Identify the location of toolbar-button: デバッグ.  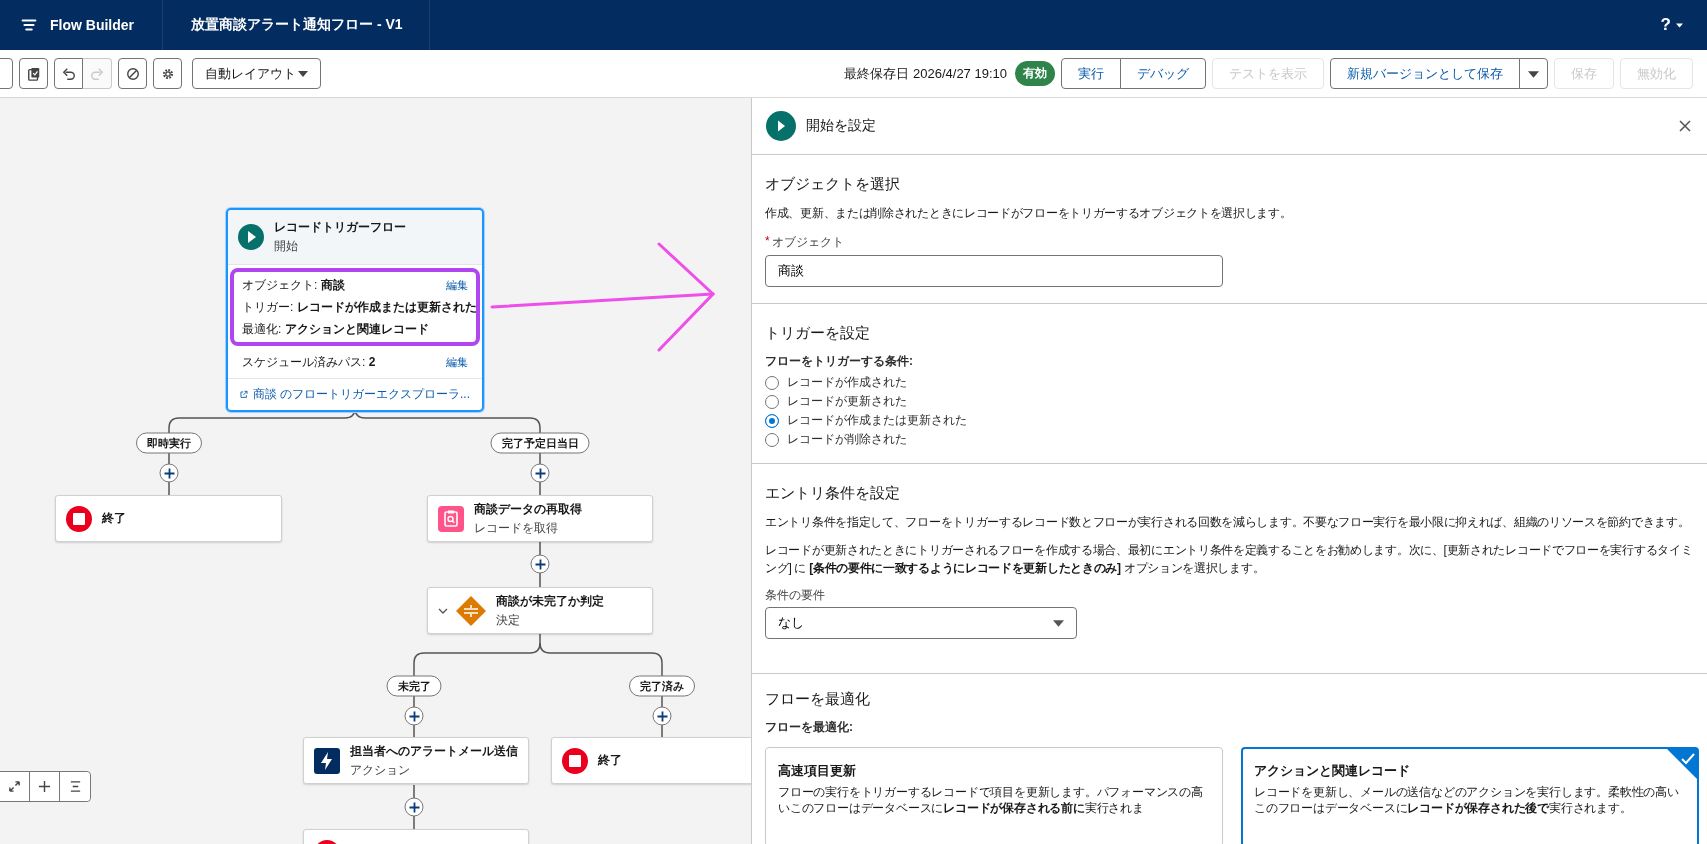
(1163, 73).